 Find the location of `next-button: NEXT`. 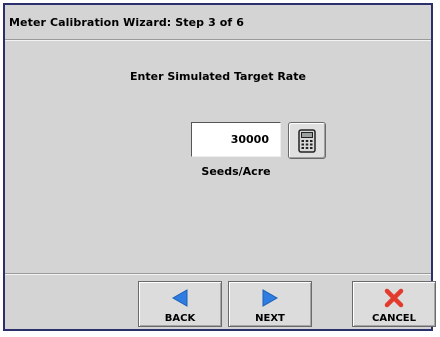

next-button: NEXT is located at coordinates (270, 304).